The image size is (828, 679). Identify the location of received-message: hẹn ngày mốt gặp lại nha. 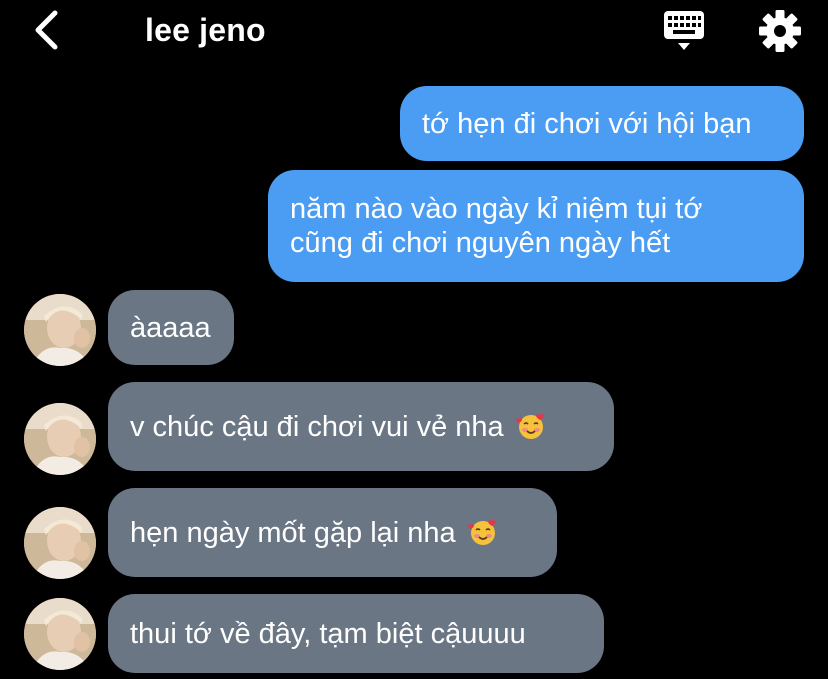
(332, 532).